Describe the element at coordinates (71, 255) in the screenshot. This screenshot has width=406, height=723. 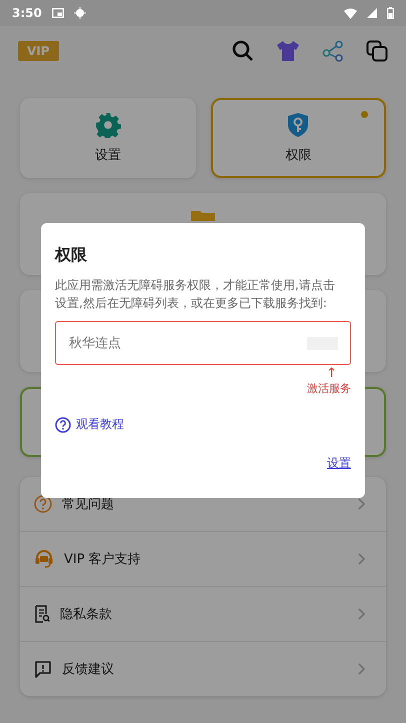
I see `dialog-title: 权限` at that location.